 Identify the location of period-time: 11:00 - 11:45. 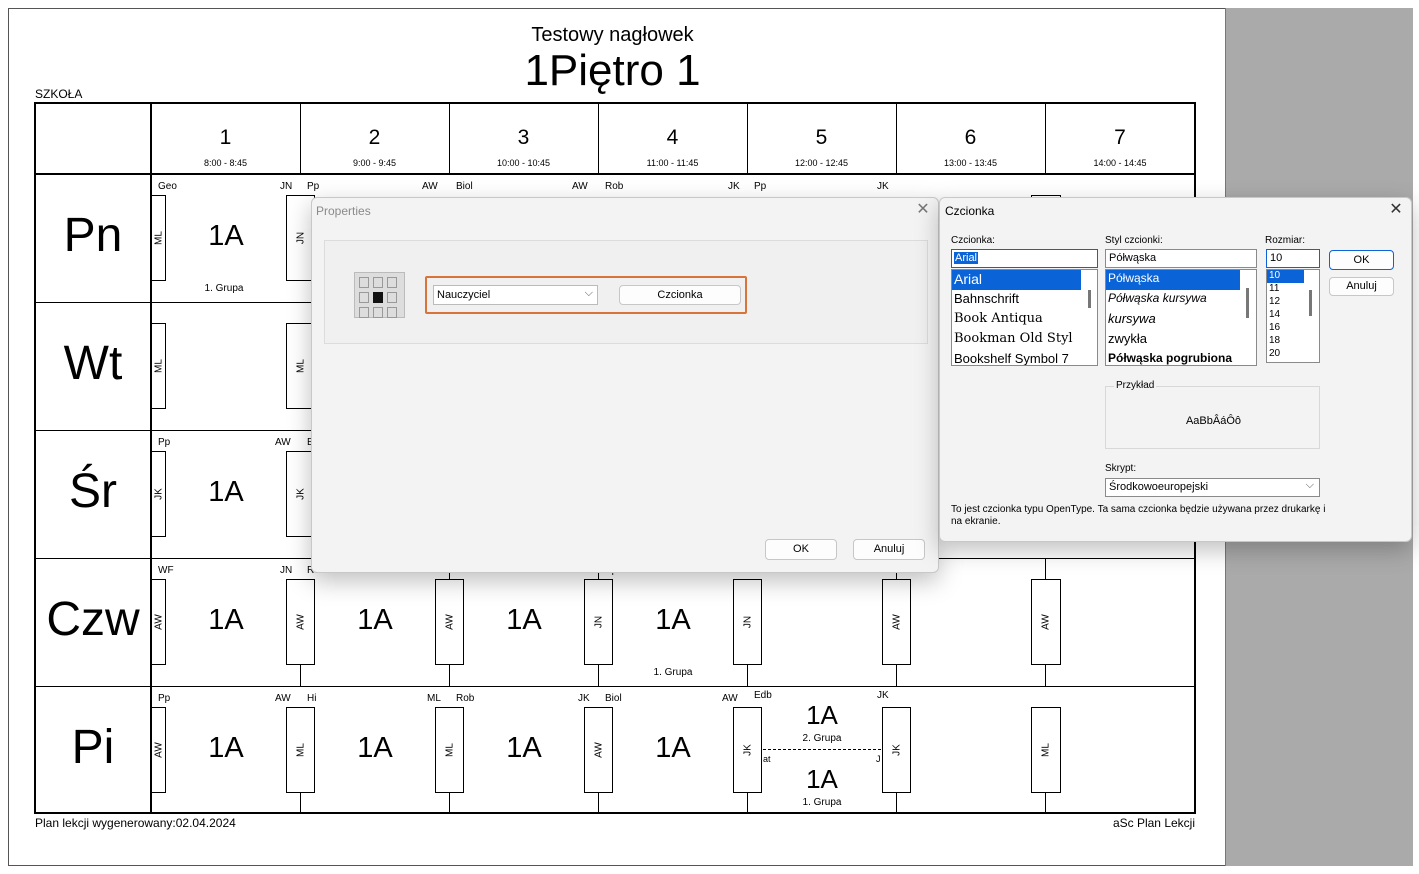
(672, 163).